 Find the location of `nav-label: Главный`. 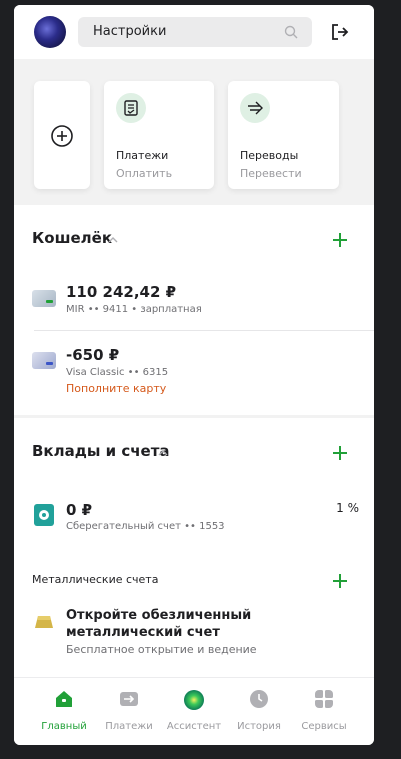

nav-label: Главный is located at coordinates (64, 726).